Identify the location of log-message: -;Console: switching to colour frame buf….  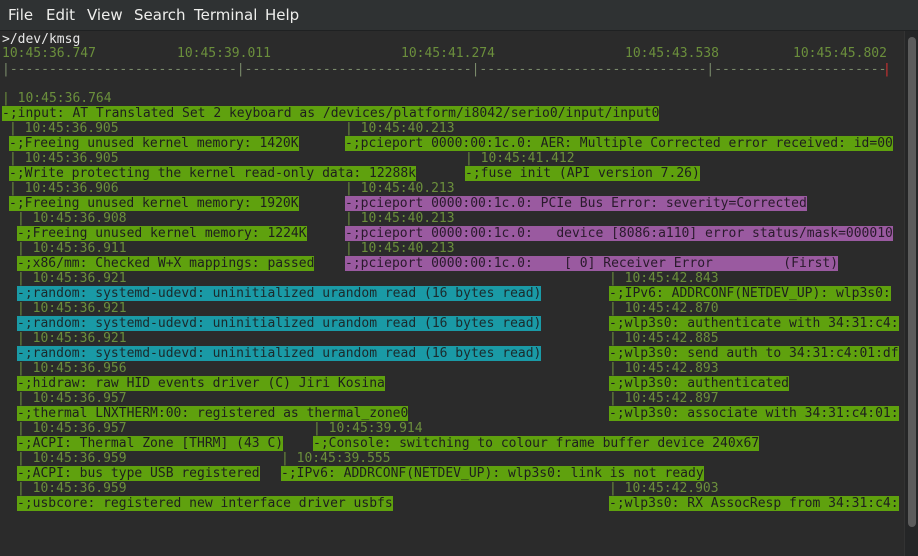
(536, 443).